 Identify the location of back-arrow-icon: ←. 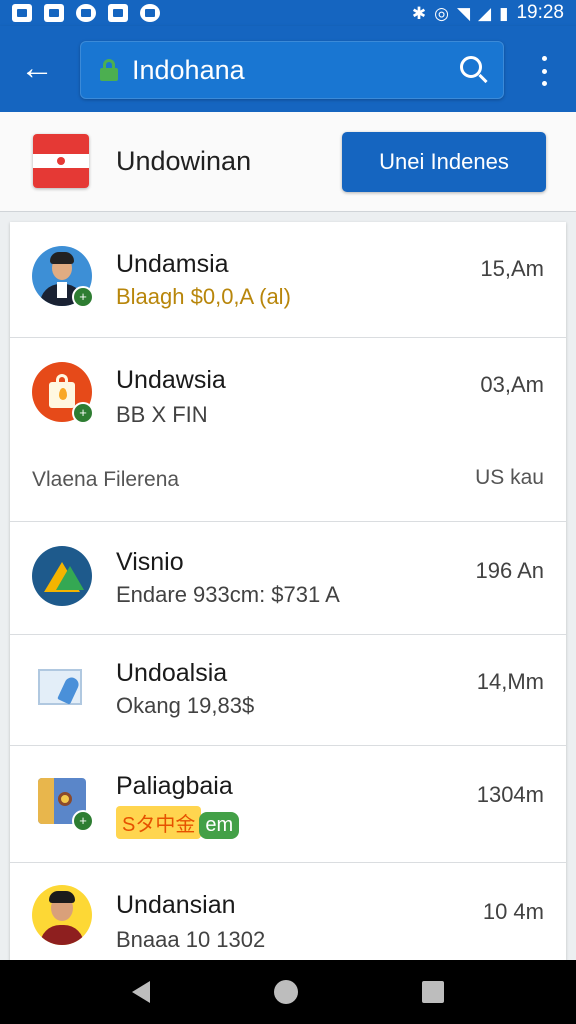
(37, 69).